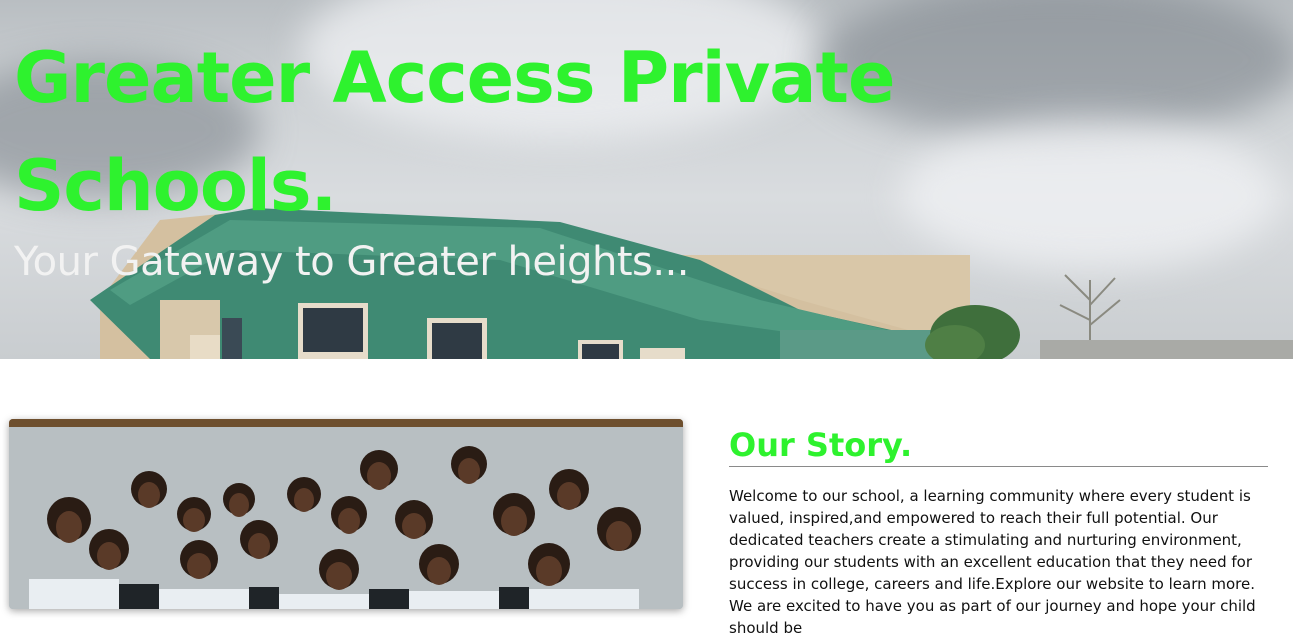  What do you see at coordinates (821, 445) in the screenshot?
I see `our-story-heading: Our Story.` at bounding box center [821, 445].